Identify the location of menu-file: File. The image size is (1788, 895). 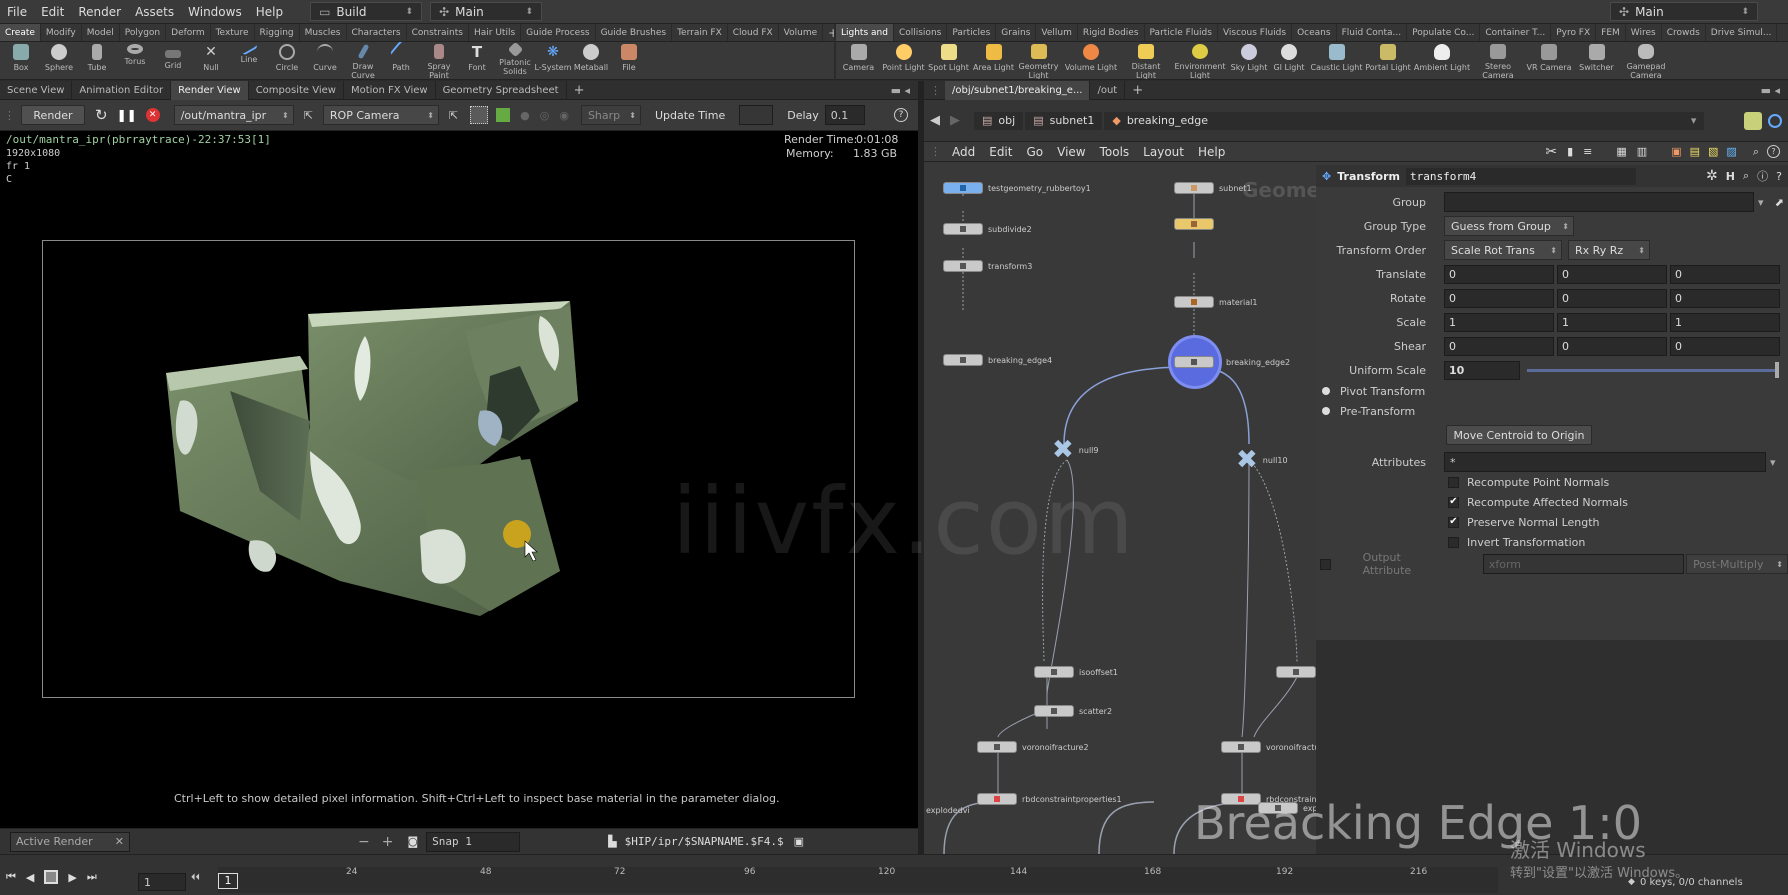
(17, 12).